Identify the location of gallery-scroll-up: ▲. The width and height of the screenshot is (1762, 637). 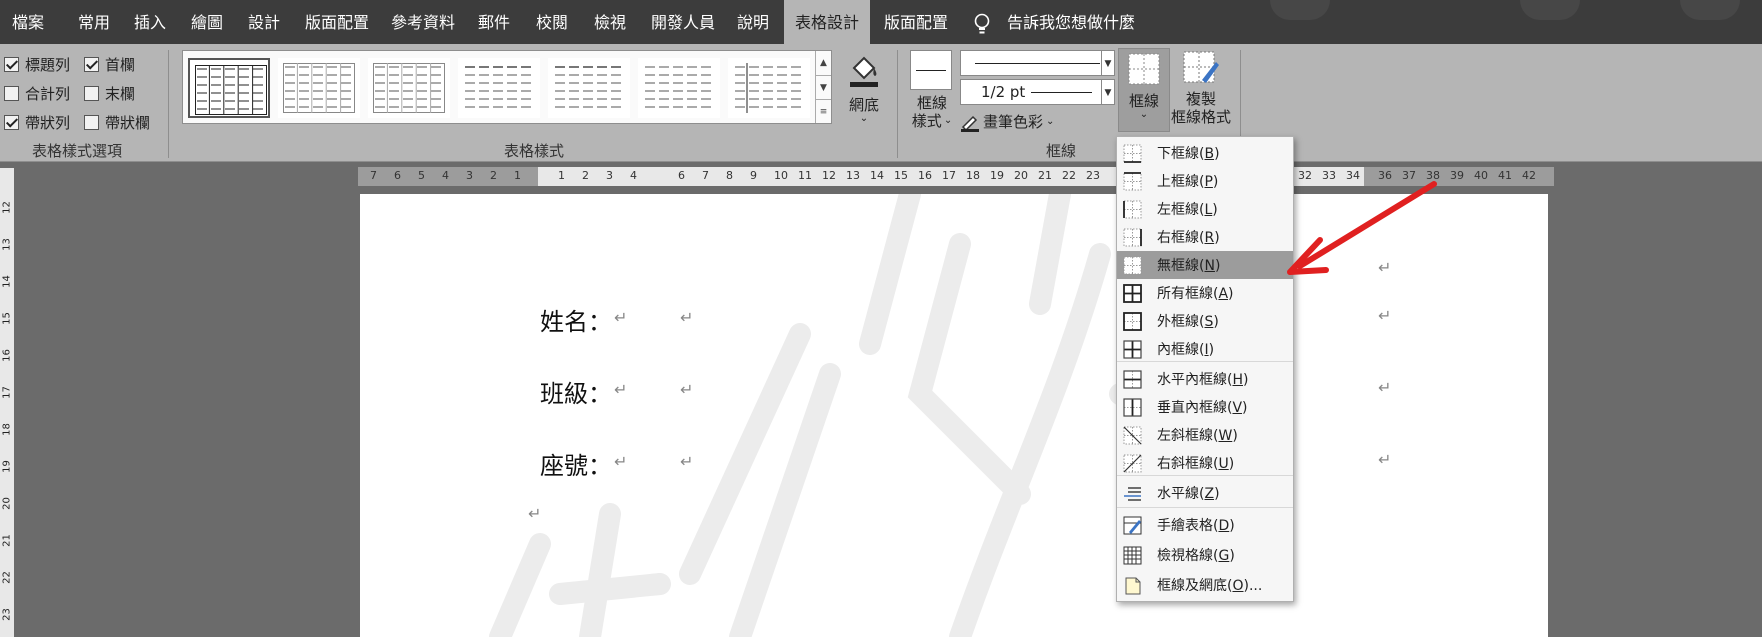
(823, 63).